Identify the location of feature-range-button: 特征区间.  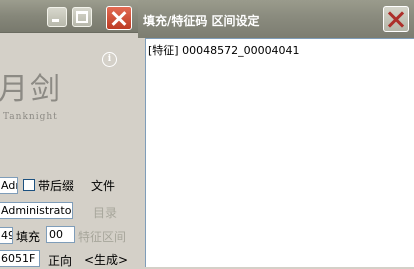
(102, 236).